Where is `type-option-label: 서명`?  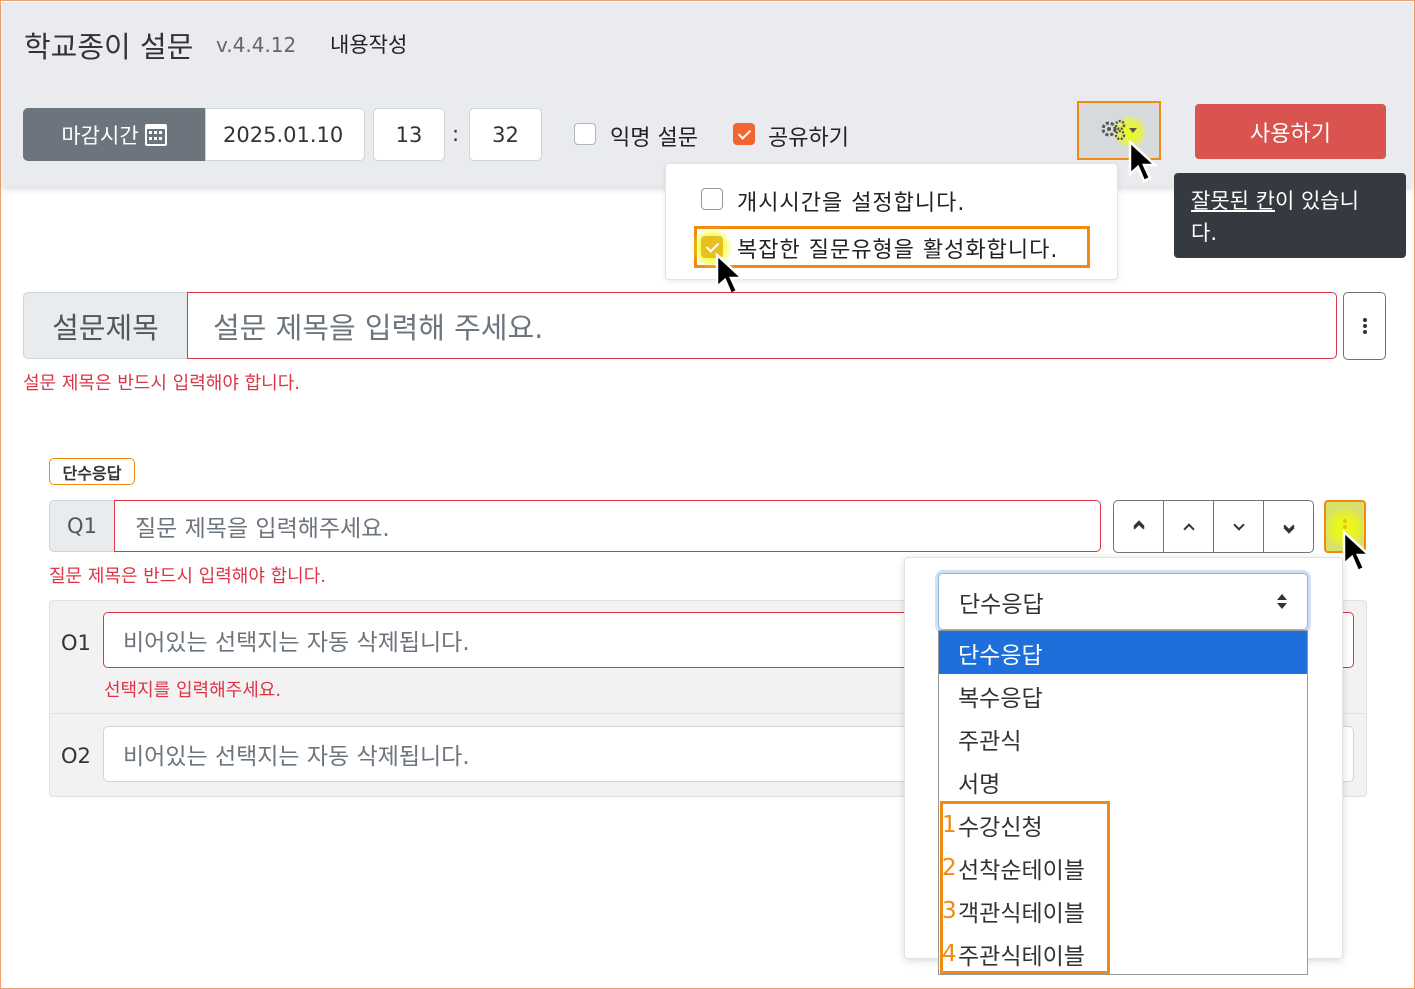 type-option-label: 서명 is located at coordinates (979, 784).